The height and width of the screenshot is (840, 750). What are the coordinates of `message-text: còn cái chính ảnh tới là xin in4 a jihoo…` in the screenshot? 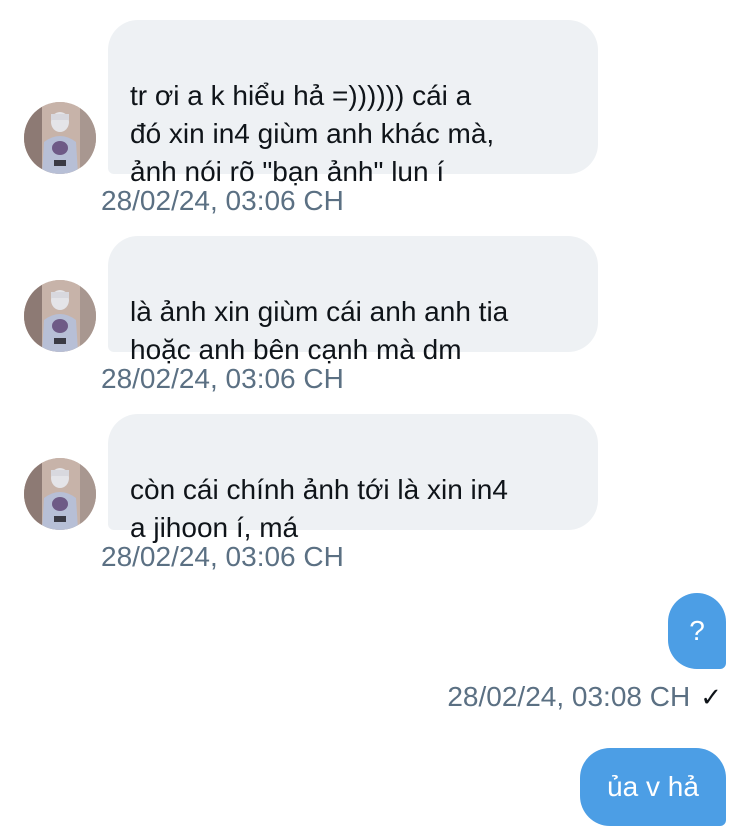 It's located at (319, 508).